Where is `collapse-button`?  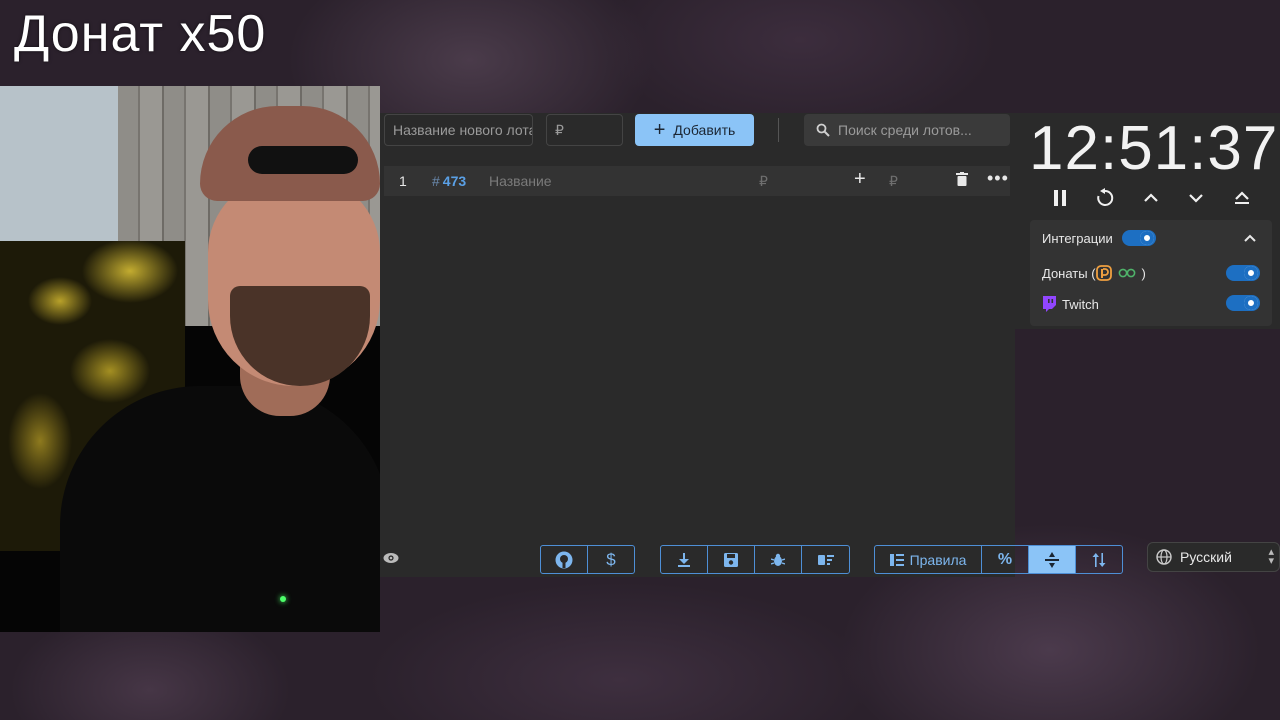
collapse-button is located at coordinates (1242, 198).